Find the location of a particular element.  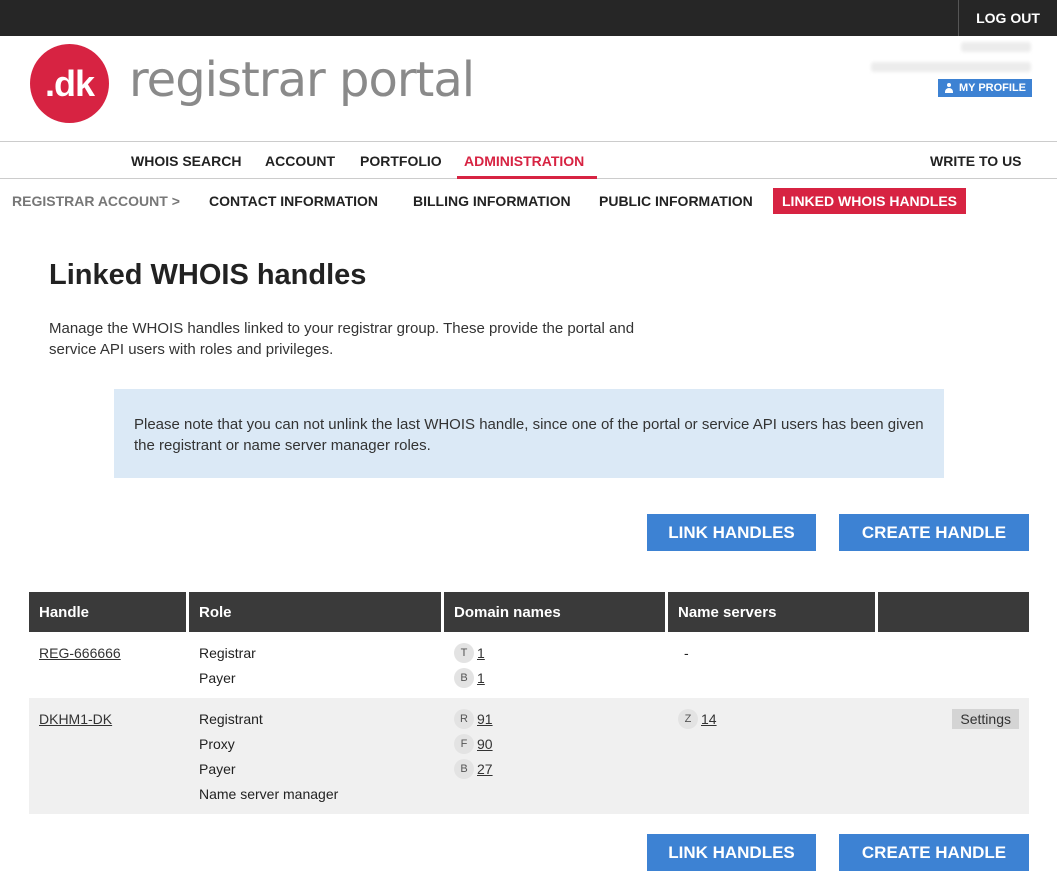

nav-whois-search: WHOIS SEARCH is located at coordinates (186, 160).